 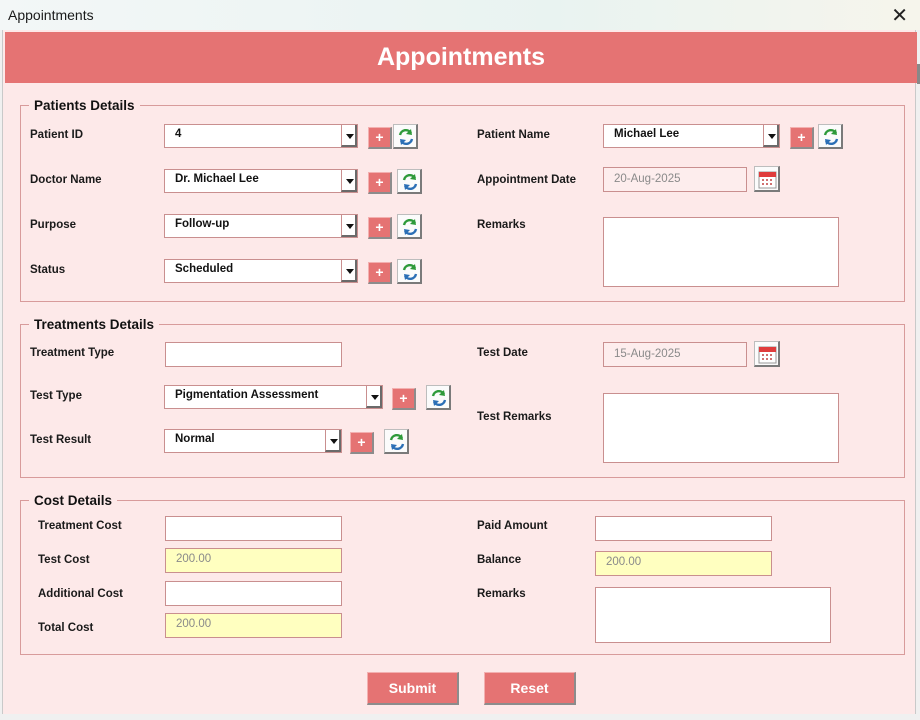 What do you see at coordinates (380, 183) in the screenshot?
I see `add-doctor-button: +` at bounding box center [380, 183].